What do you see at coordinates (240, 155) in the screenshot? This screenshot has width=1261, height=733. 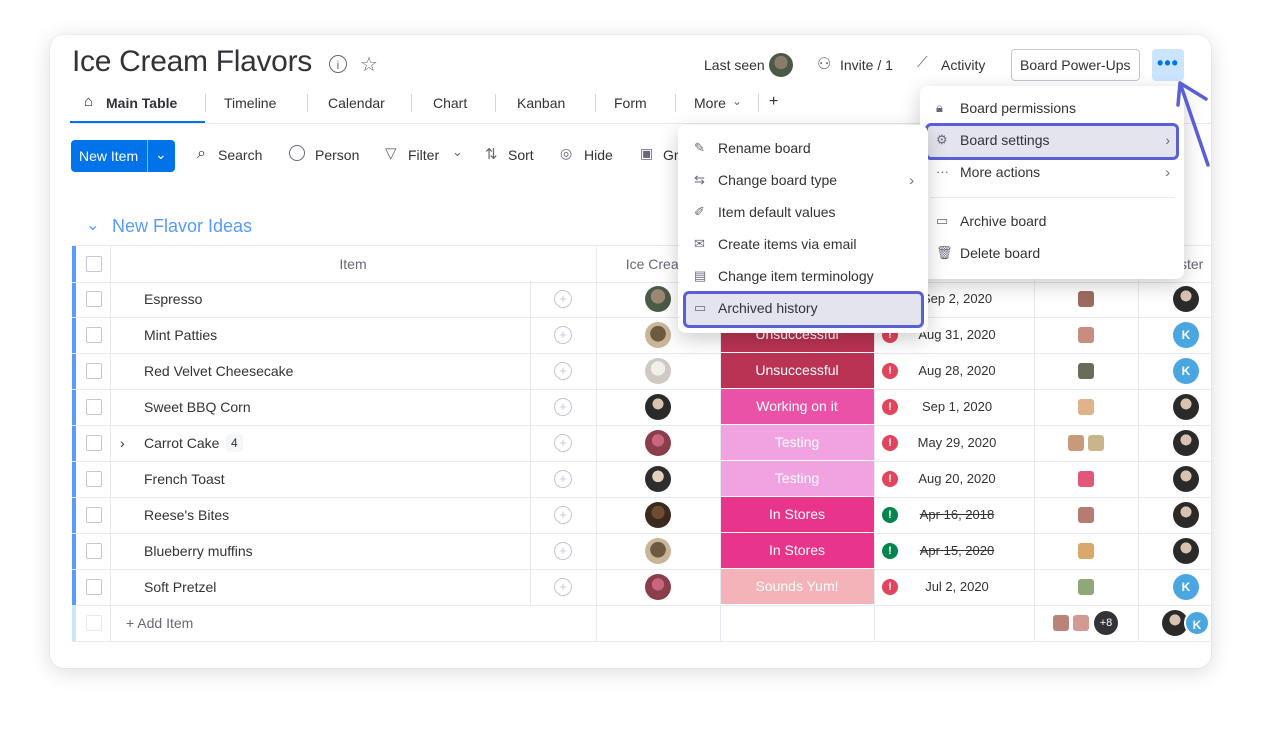 I see `search-button: Search` at bounding box center [240, 155].